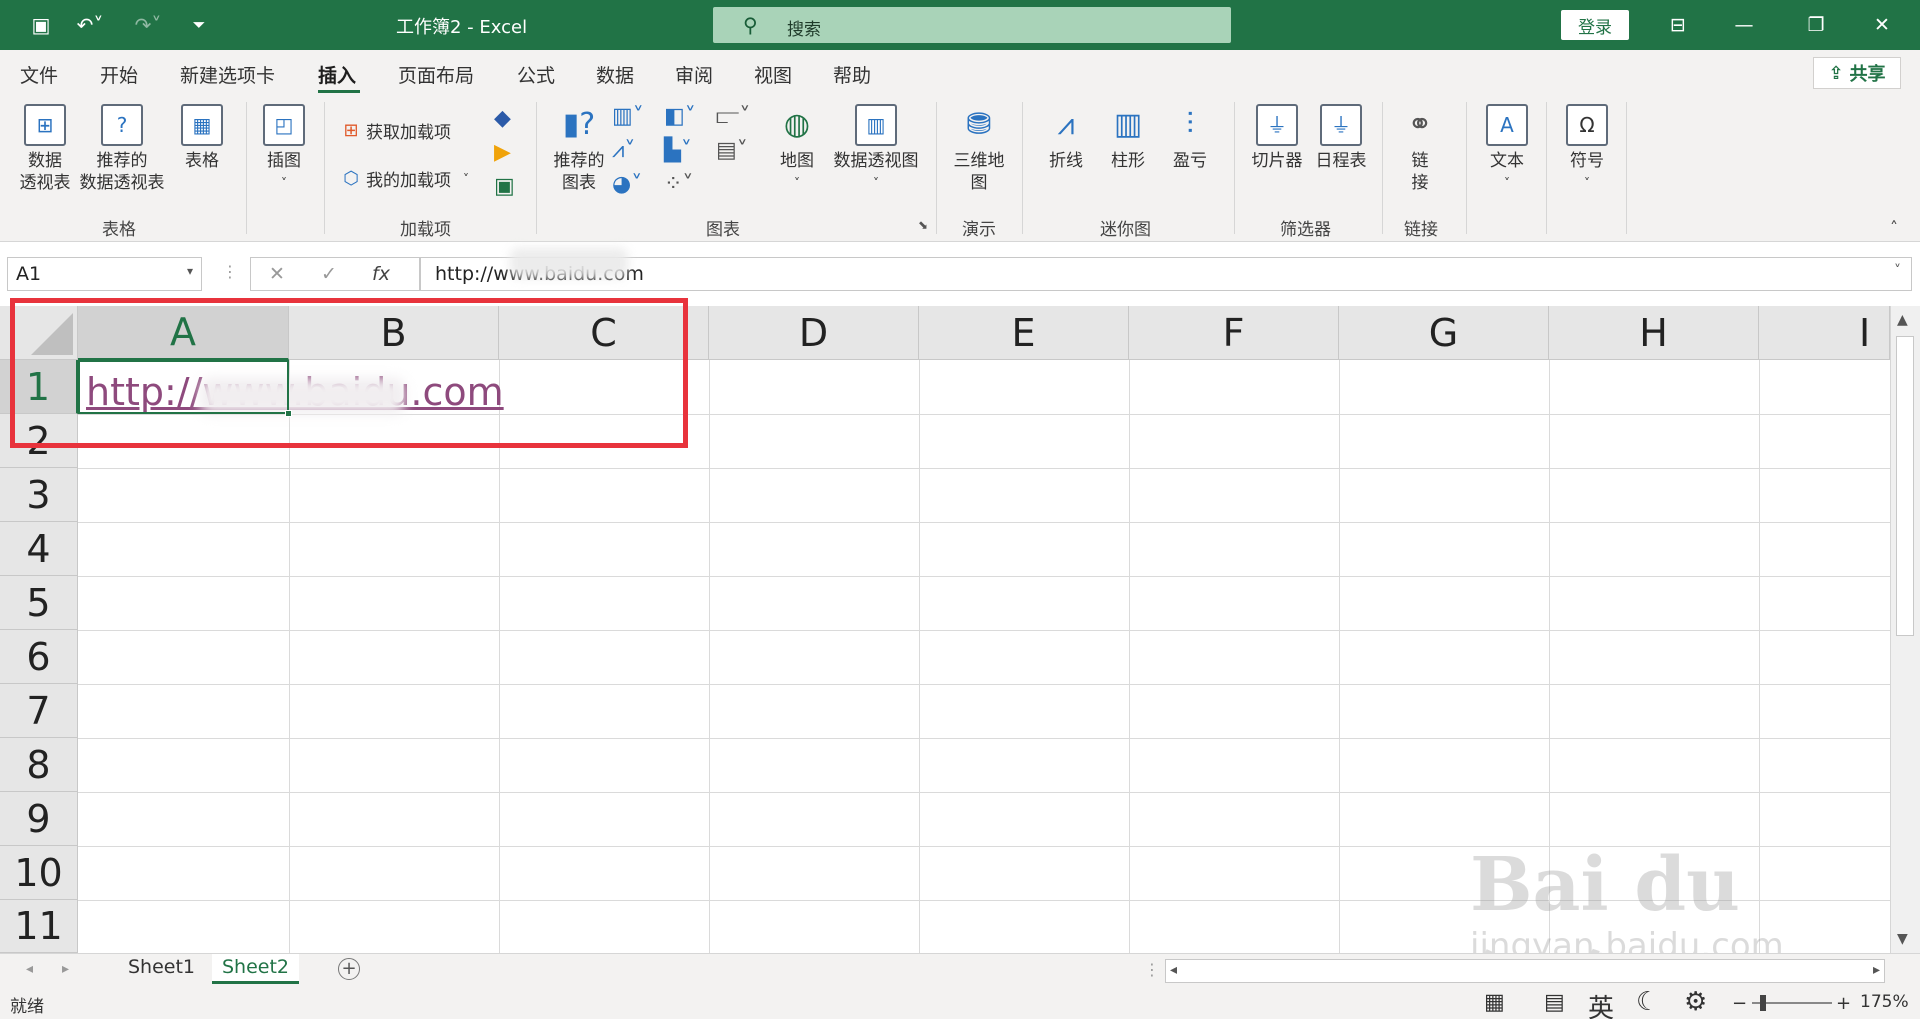 Image resolution: width=1920 pixels, height=1019 pixels. I want to click on map-chart-button: ◍ 地图 ˅, so click(797, 149).